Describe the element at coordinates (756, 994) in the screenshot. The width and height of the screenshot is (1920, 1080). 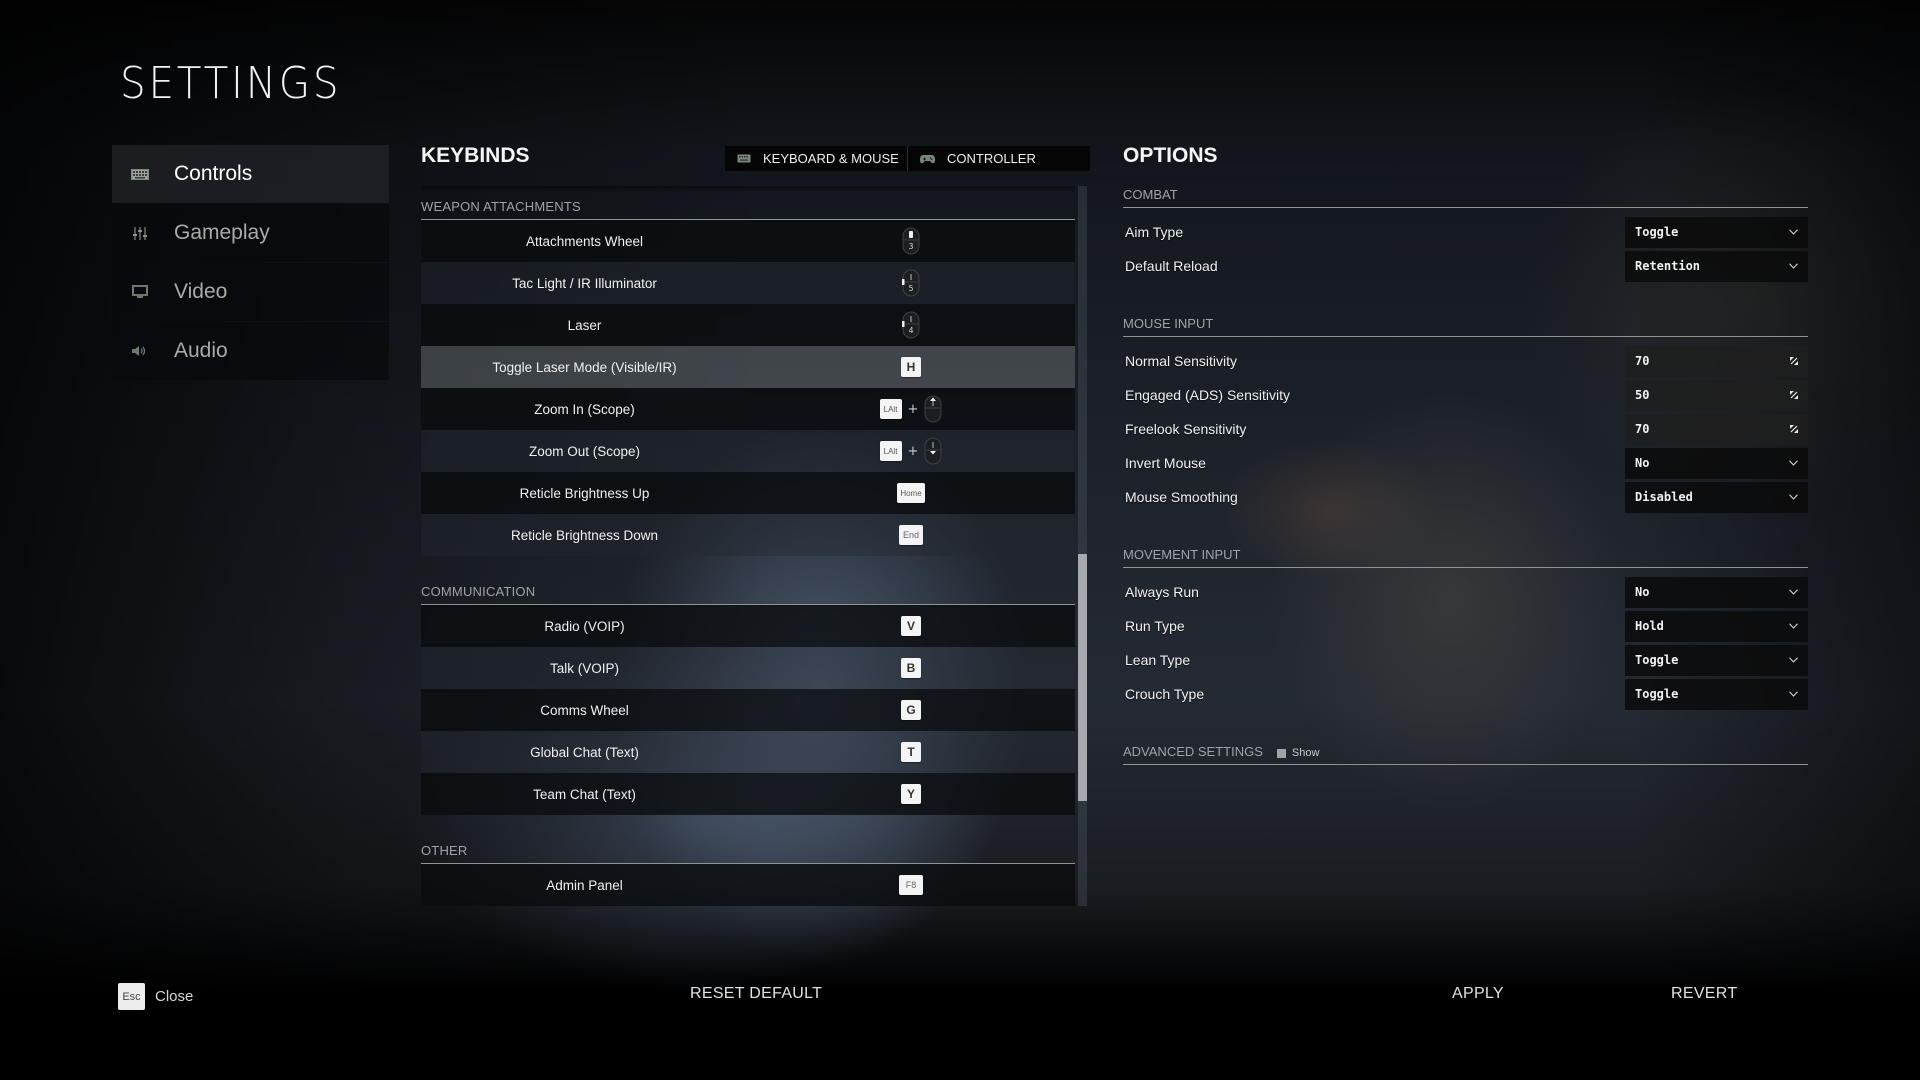
I see `reset-default-button: RESET DEFAULT` at that location.